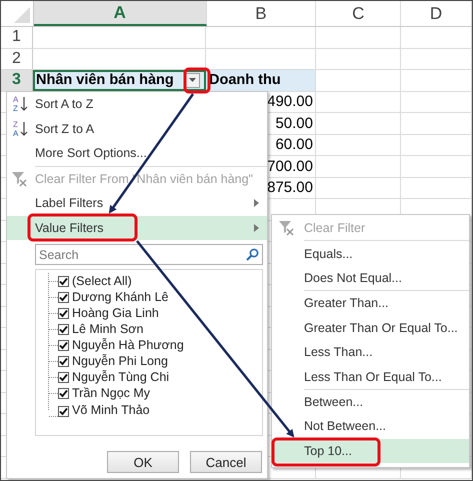 This screenshot has height=481, width=473. What do you see at coordinates (17, 58) in the screenshot?
I see `row-header: 2` at bounding box center [17, 58].